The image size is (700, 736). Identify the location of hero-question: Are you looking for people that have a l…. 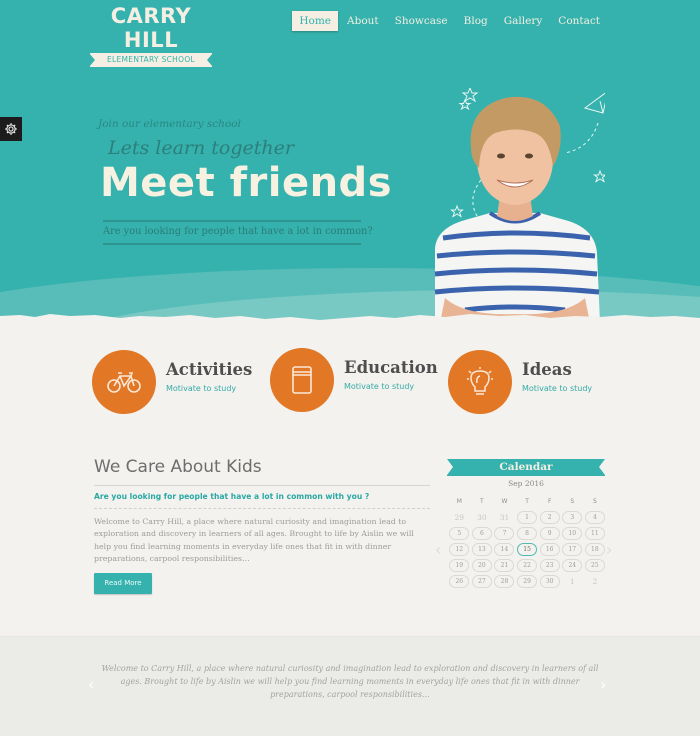
(238, 231).